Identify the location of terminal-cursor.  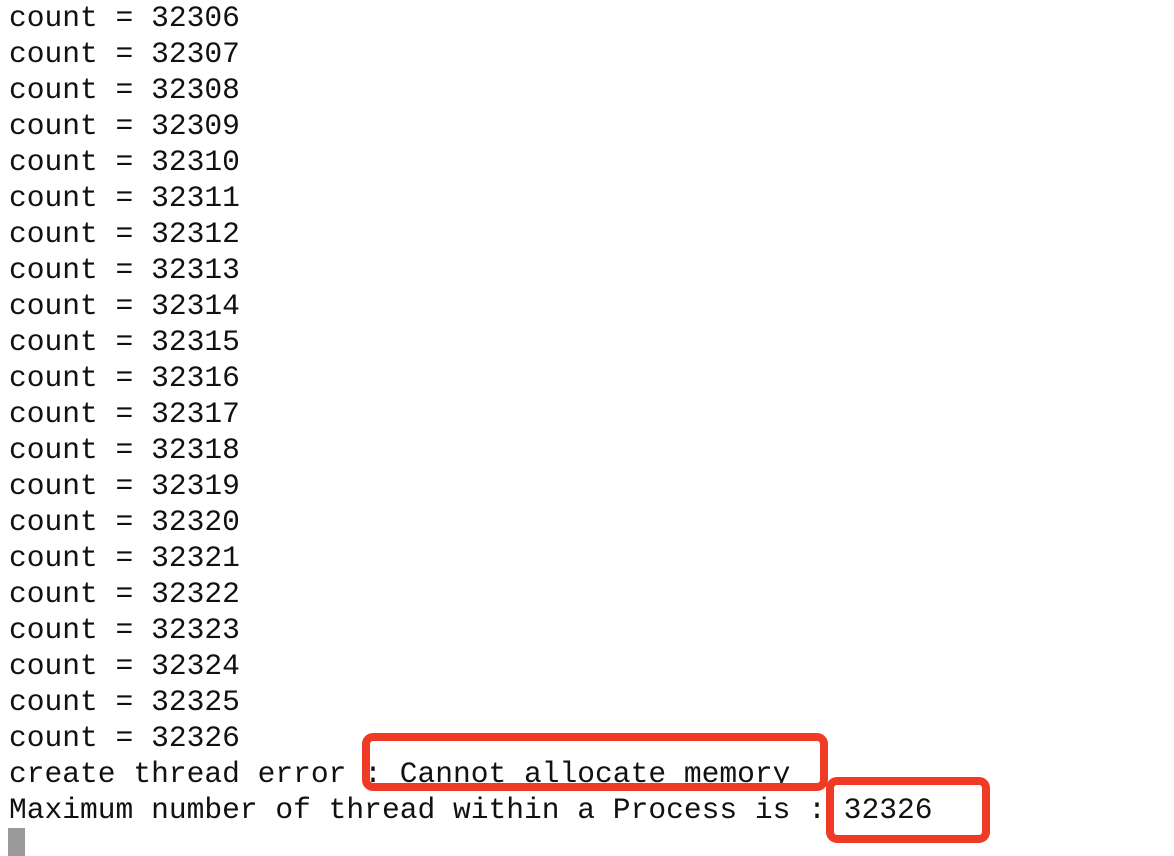
(16, 842).